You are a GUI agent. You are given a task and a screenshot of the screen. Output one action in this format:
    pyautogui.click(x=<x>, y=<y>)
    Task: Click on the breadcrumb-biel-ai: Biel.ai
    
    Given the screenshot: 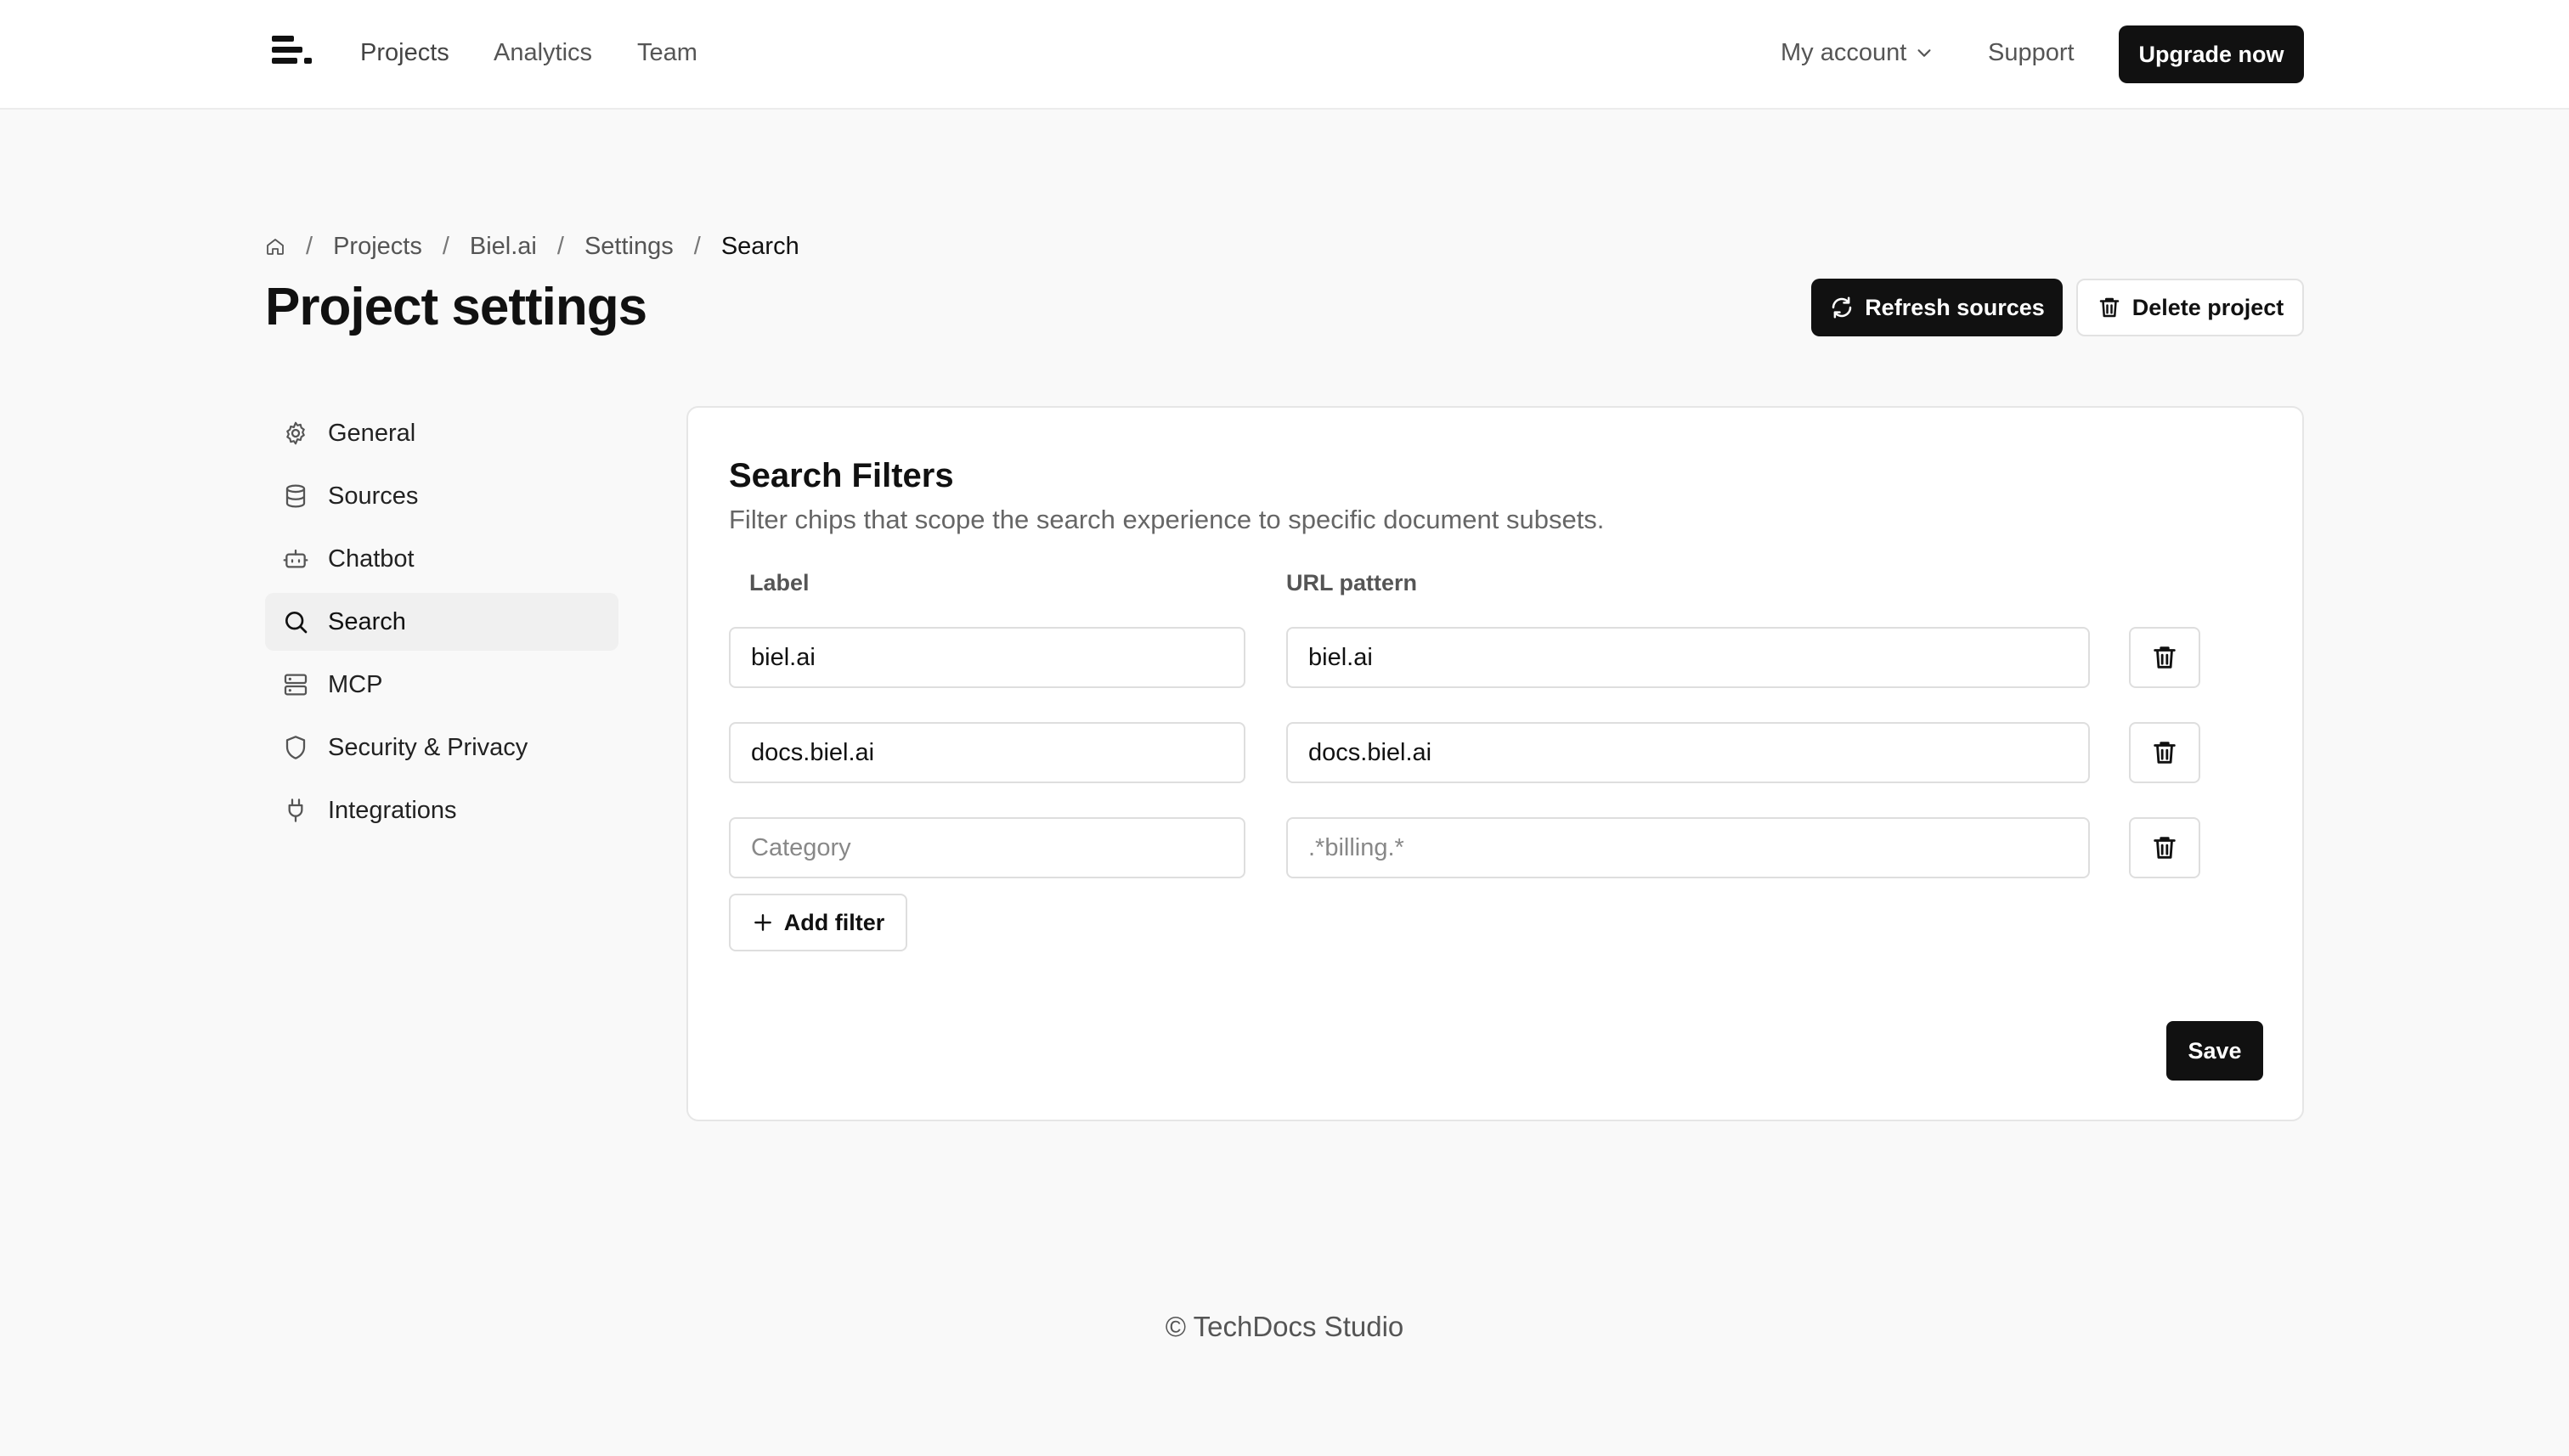 What is the action you would take?
    pyautogui.click(x=503, y=247)
    